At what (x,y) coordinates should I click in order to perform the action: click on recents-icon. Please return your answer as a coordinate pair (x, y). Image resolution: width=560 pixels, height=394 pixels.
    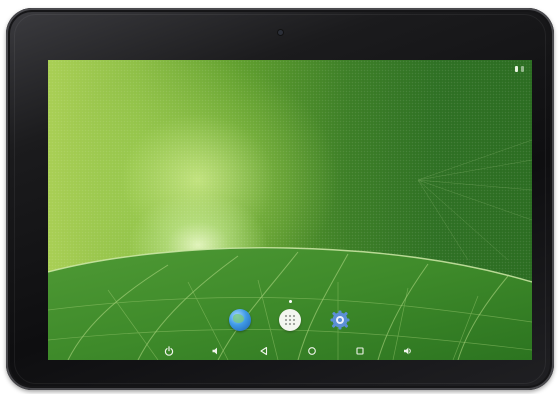
    Looking at the image, I should click on (360, 351).